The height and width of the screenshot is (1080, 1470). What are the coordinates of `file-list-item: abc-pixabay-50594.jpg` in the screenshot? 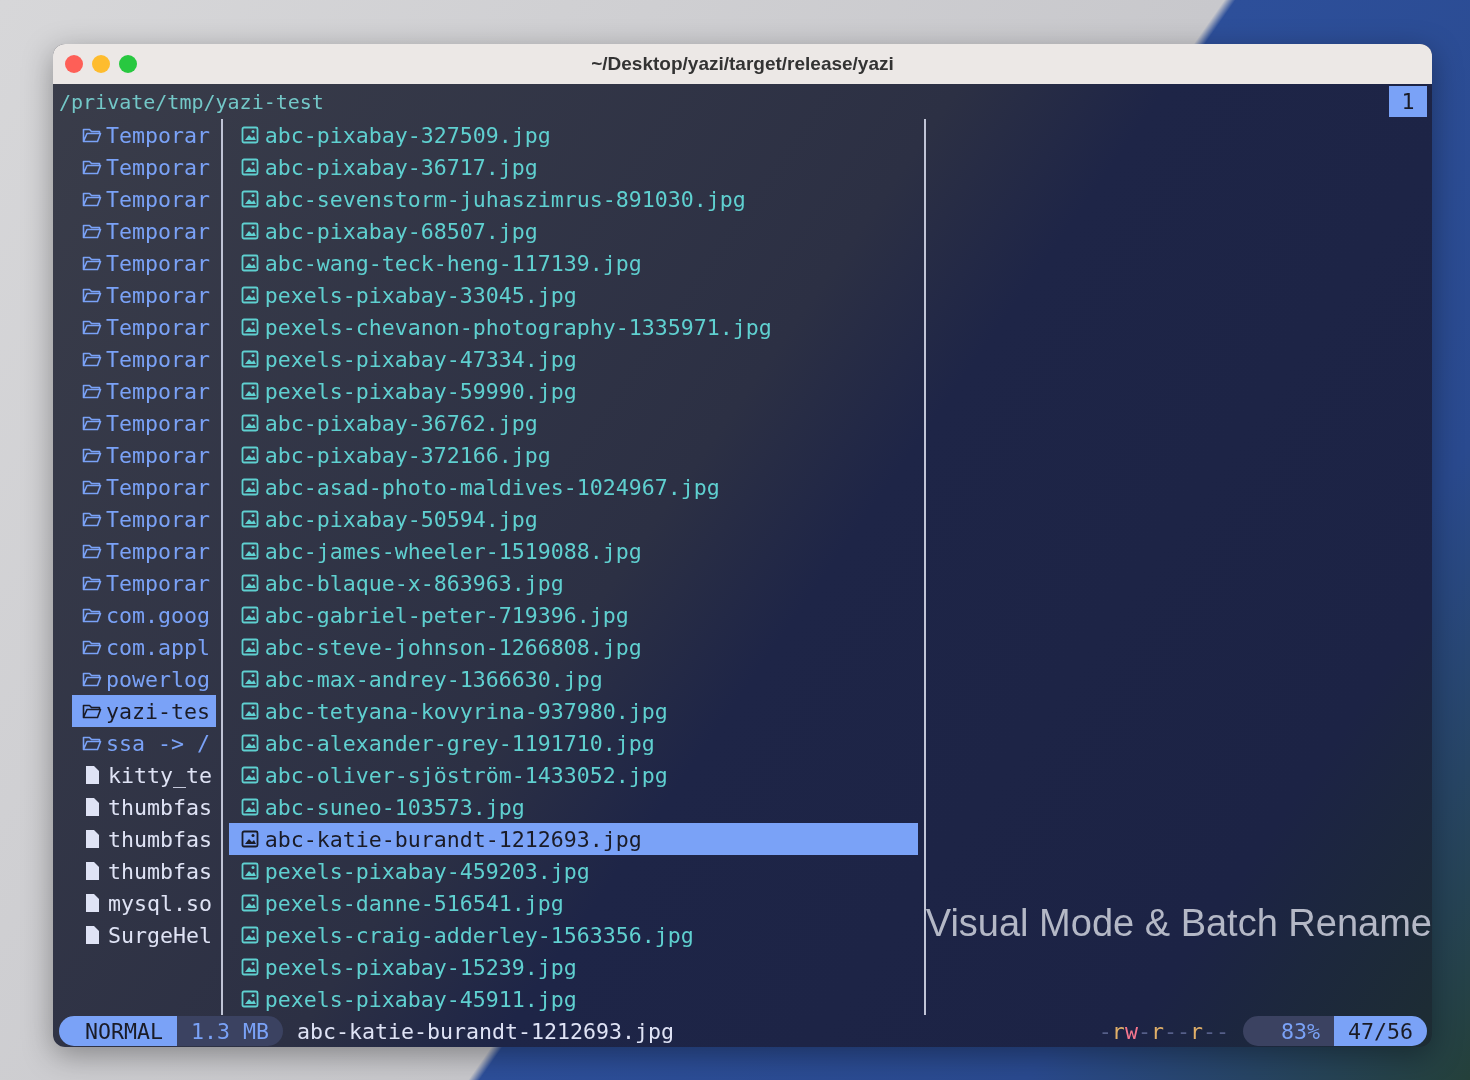 It's located at (573, 519).